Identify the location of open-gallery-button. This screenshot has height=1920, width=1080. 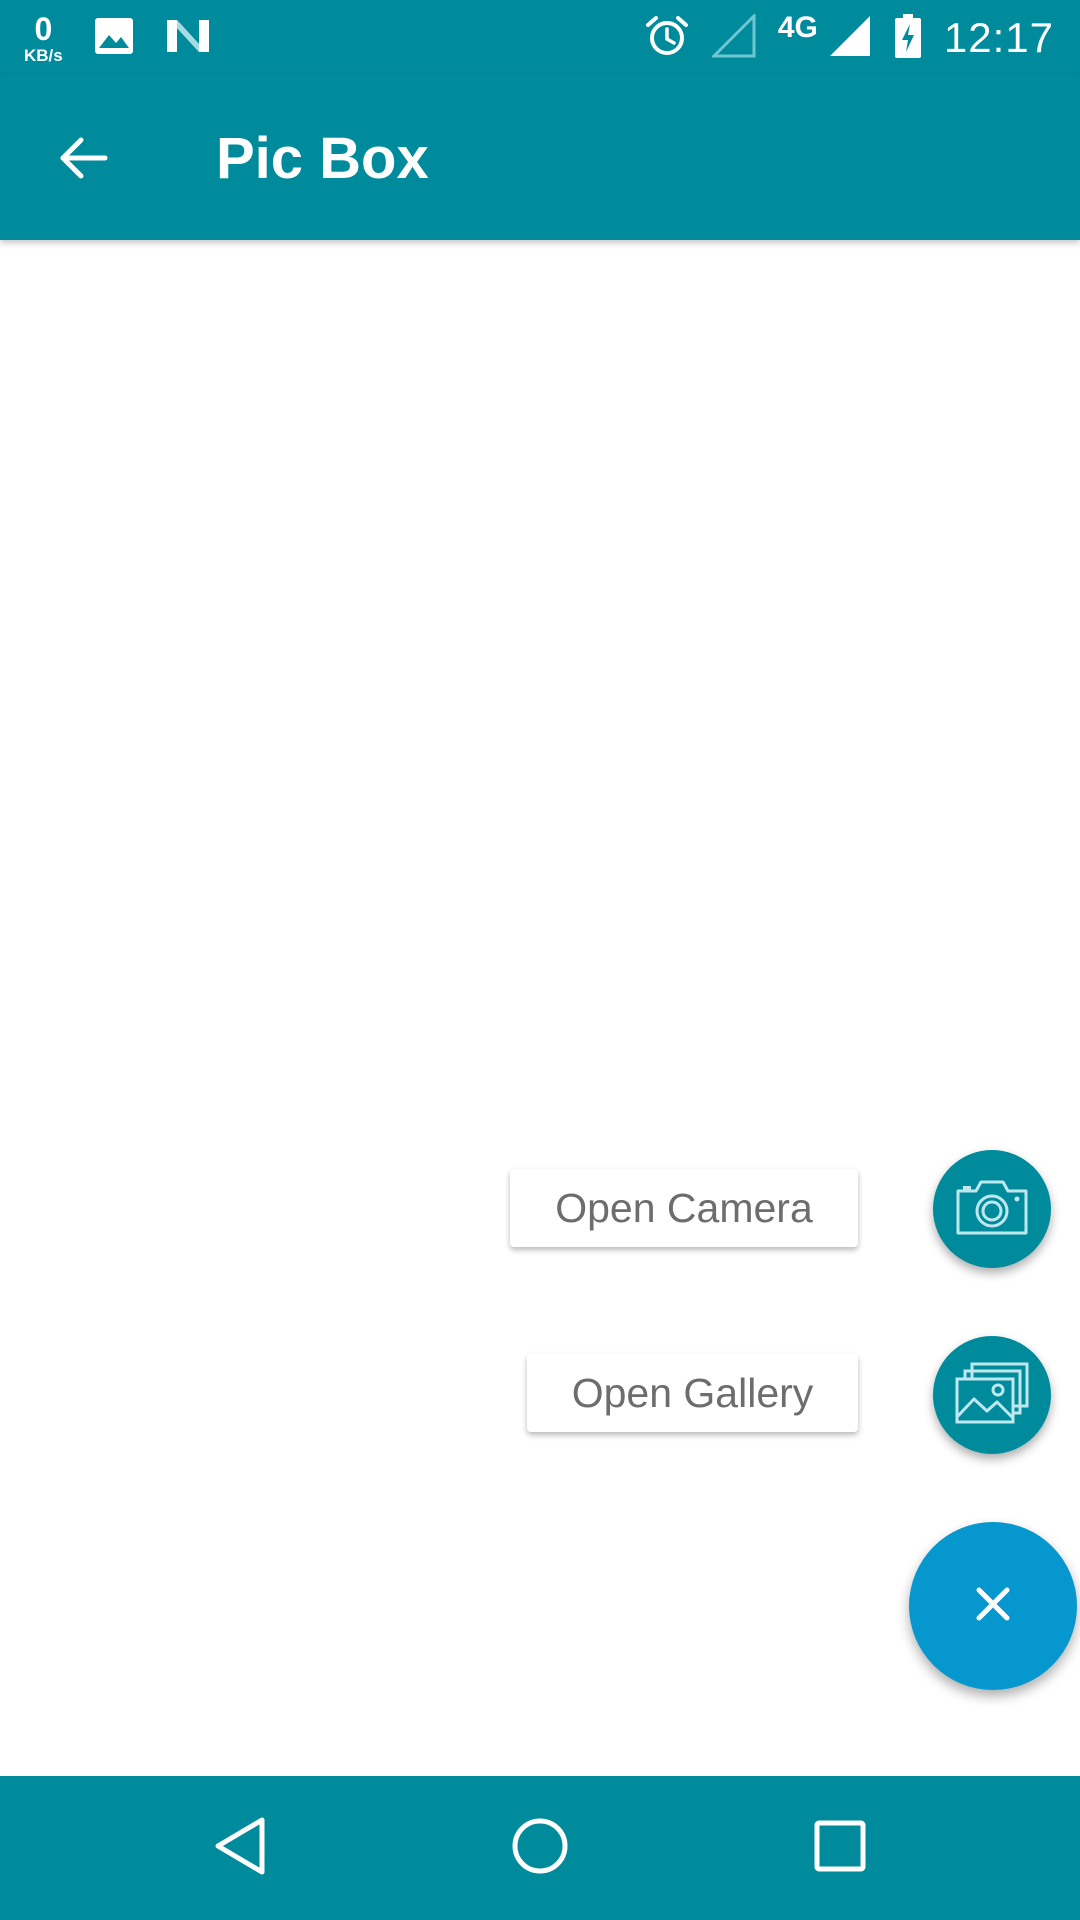
(992, 1395).